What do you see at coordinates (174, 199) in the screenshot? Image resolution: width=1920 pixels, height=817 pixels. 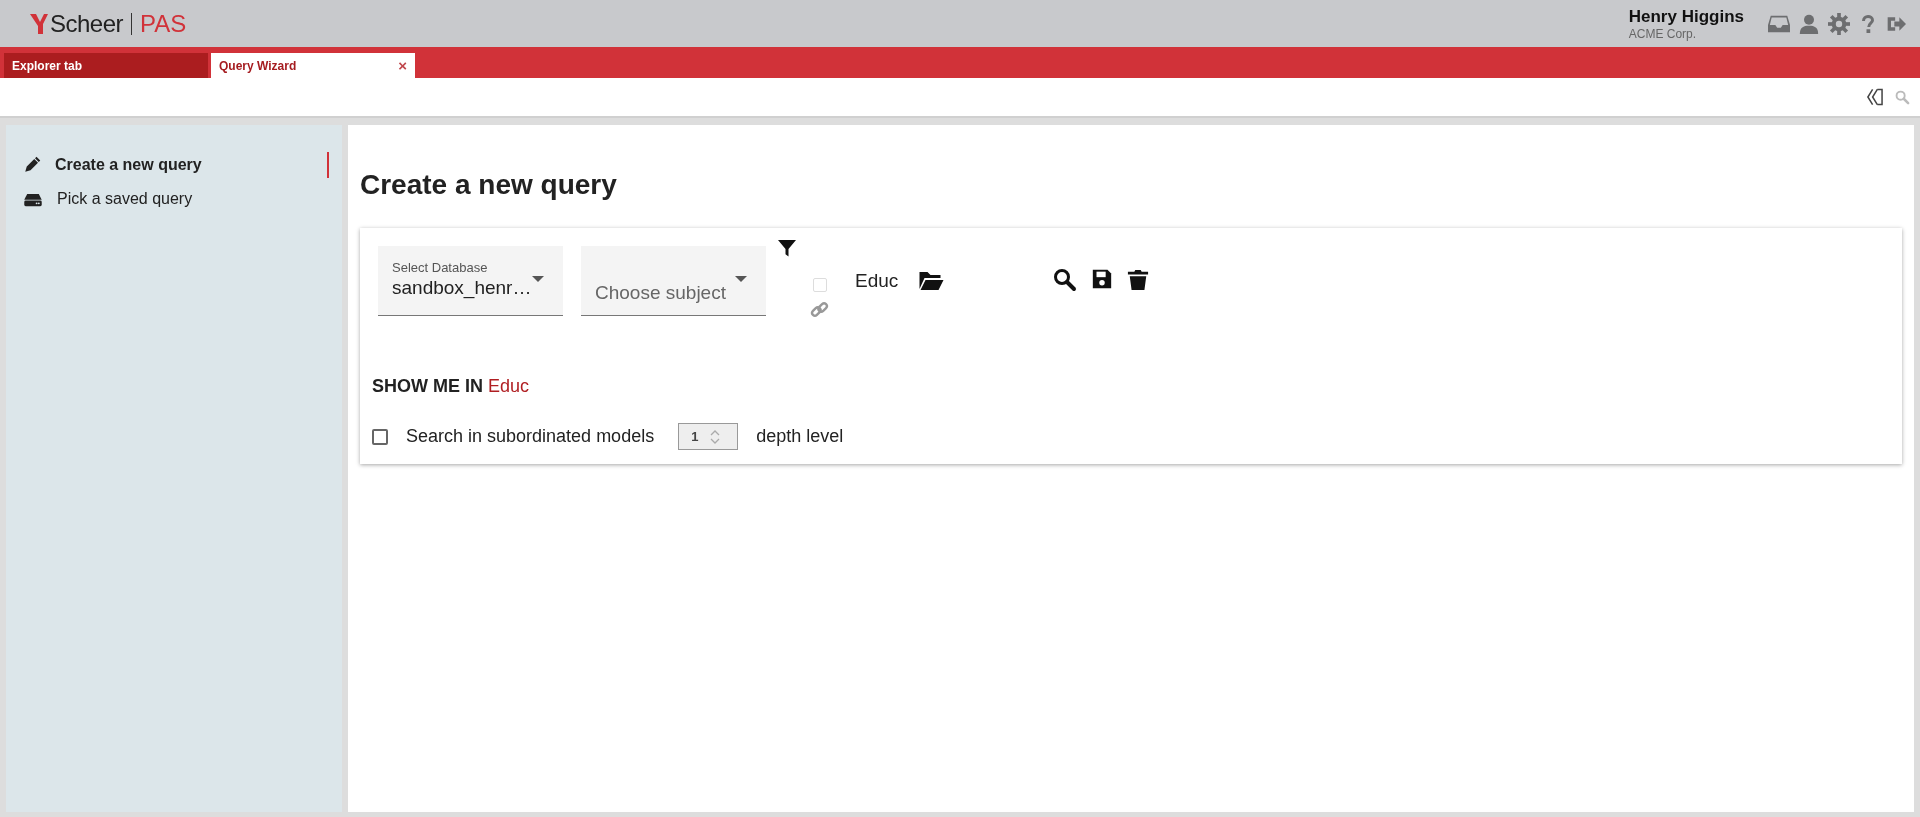 I see `sidebar-item: Pick a saved query` at bounding box center [174, 199].